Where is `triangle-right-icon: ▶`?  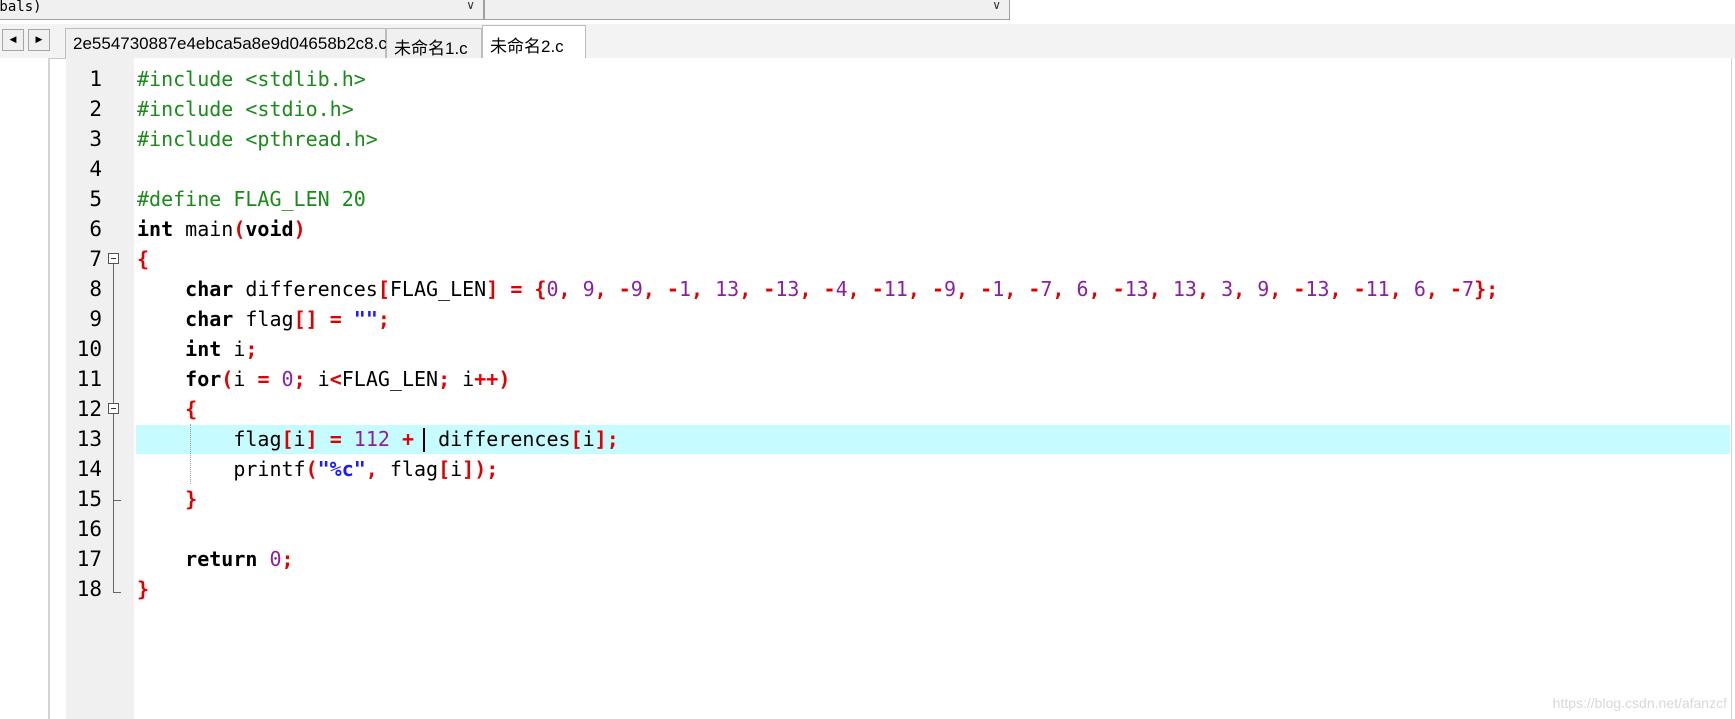 triangle-right-icon: ▶ is located at coordinates (39, 40).